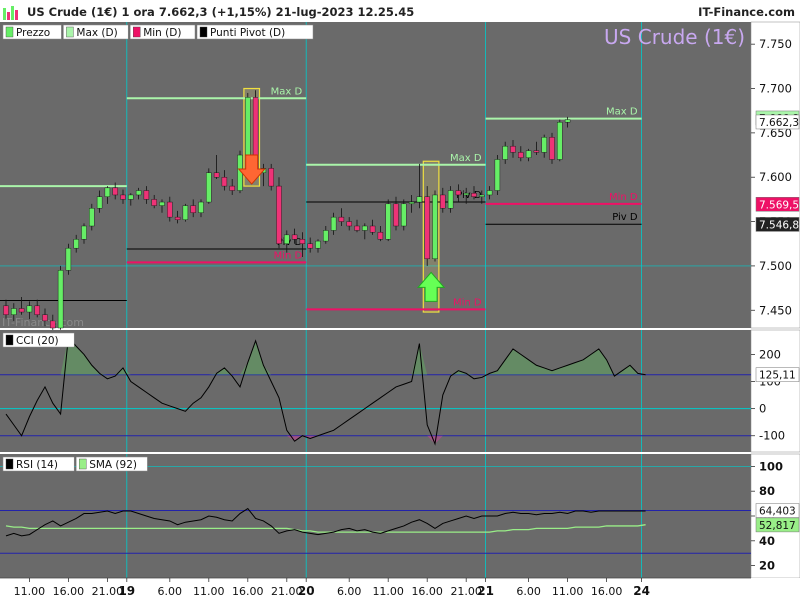 The image size is (800, 604). What do you see at coordinates (779, 225) in the screenshot?
I see `price-value-tag-3-label: 7.546,8` at bounding box center [779, 225].